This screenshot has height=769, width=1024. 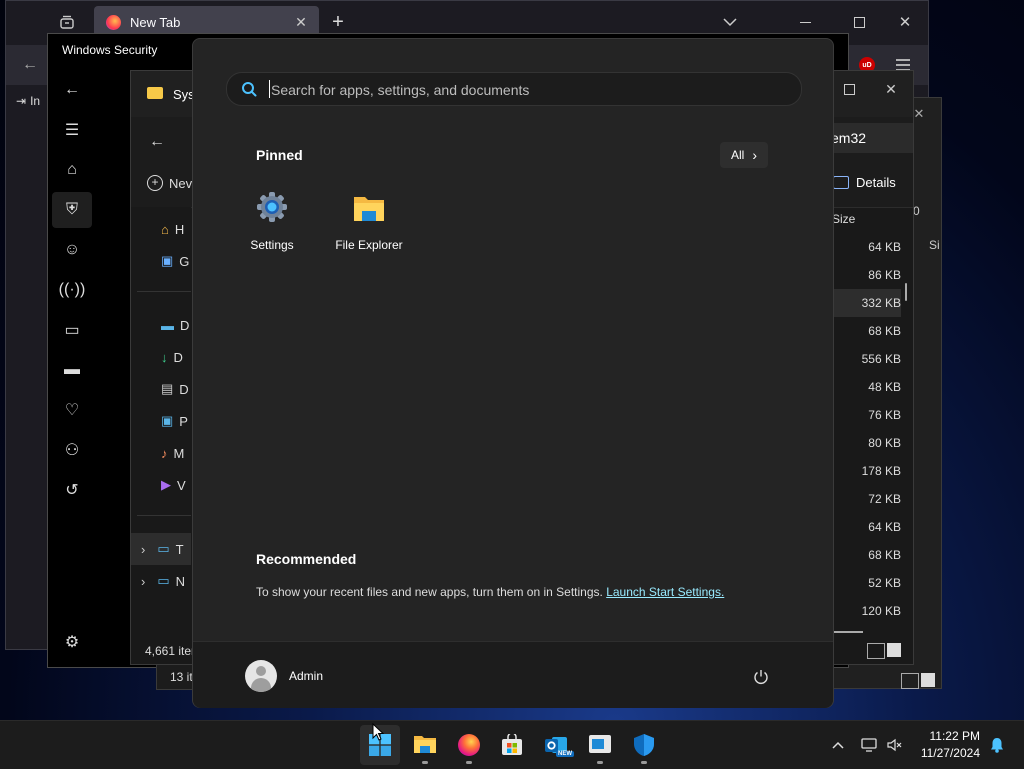 I want to click on close-tab-icon: ✕, so click(x=301, y=22).